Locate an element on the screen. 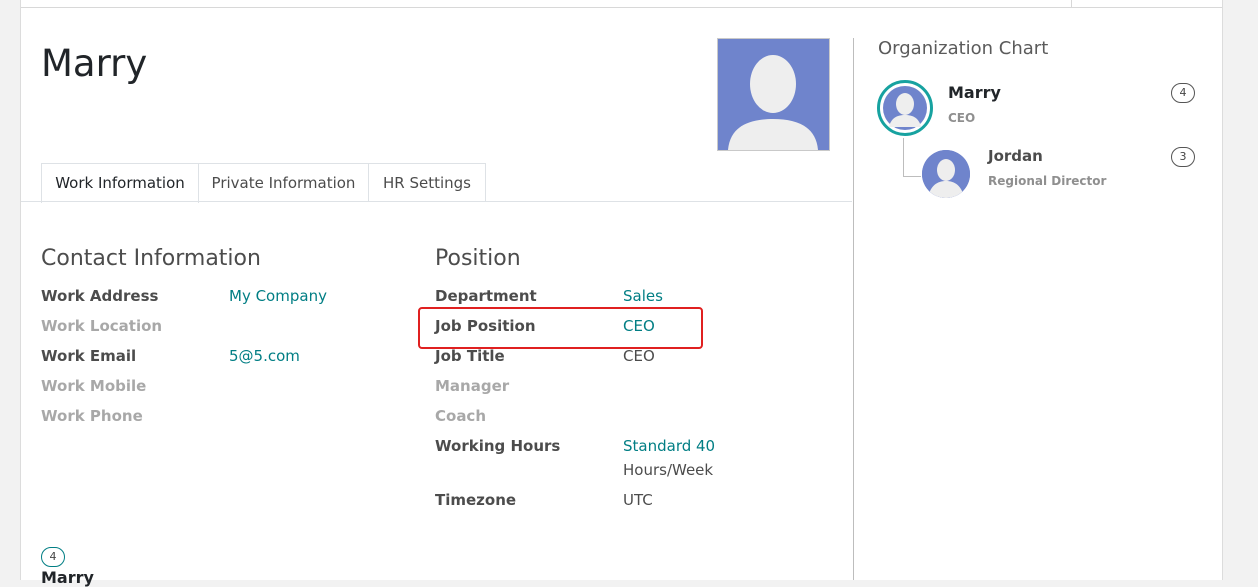 The height and width of the screenshot is (587, 1258). org-self-count-badge: 4 is located at coordinates (1183, 93).